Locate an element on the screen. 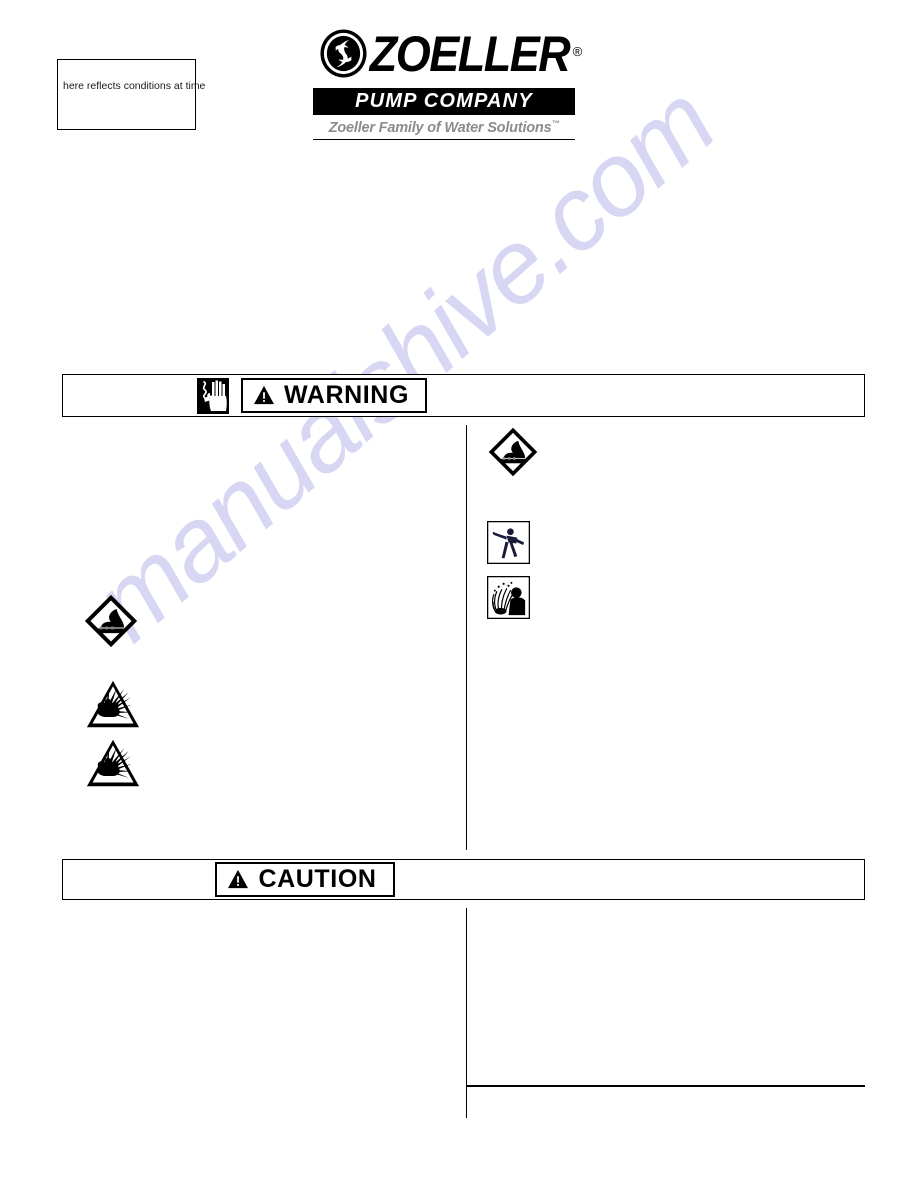 This screenshot has width=918, height=1188. registered-trademark-icon: ® is located at coordinates (577, 51).